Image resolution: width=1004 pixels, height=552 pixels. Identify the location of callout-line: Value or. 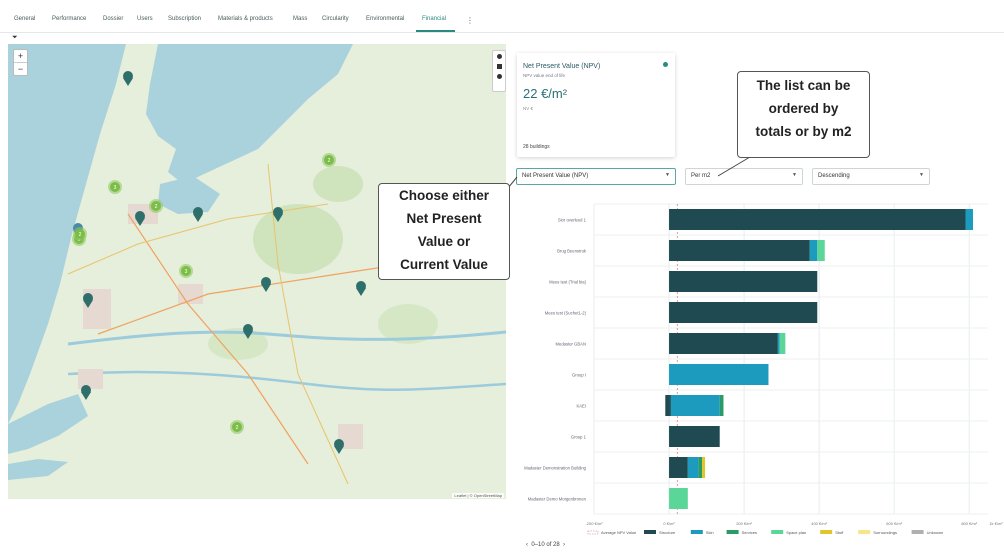
(444, 241).